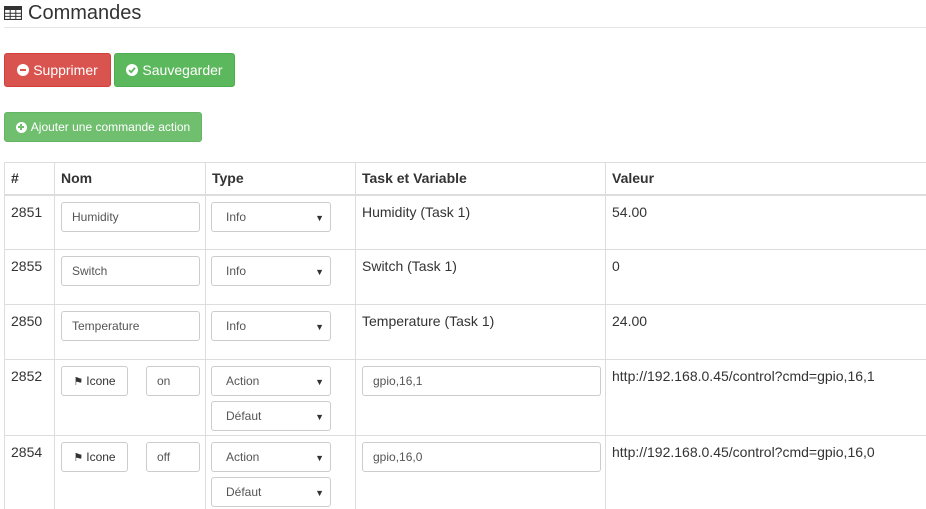 Image resolution: width=926 pixels, height=509 pixels. Describe the element at coordinates (481, 381) in the screenshot. I see `task-variable-input: gpio,16,1` at that location.